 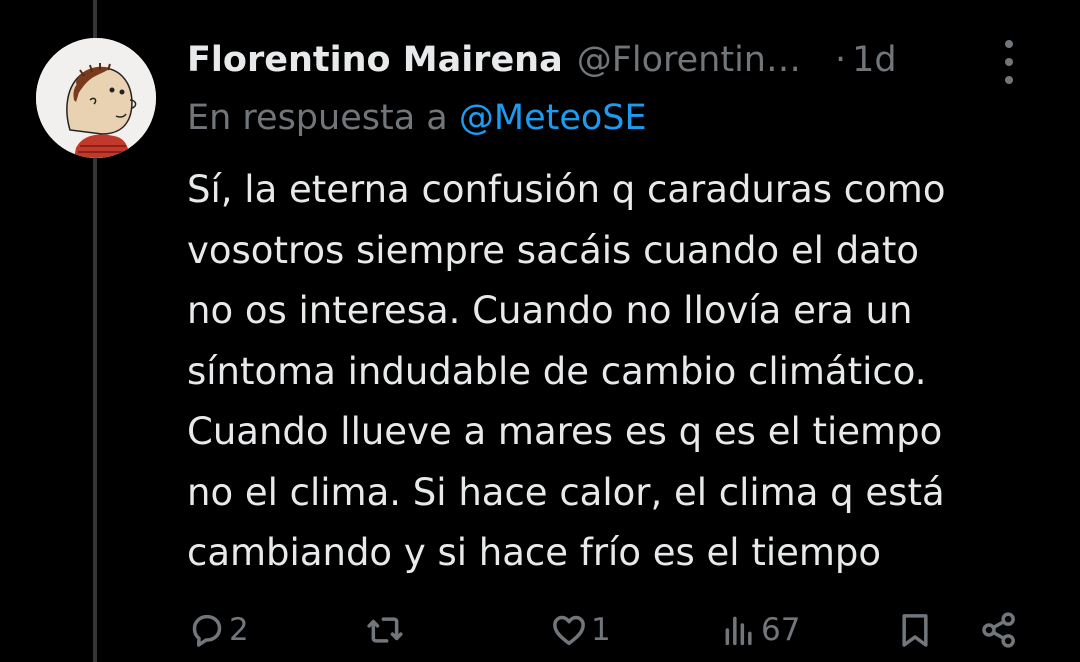 I want to click on views-icon, so click(x=738, y=631).